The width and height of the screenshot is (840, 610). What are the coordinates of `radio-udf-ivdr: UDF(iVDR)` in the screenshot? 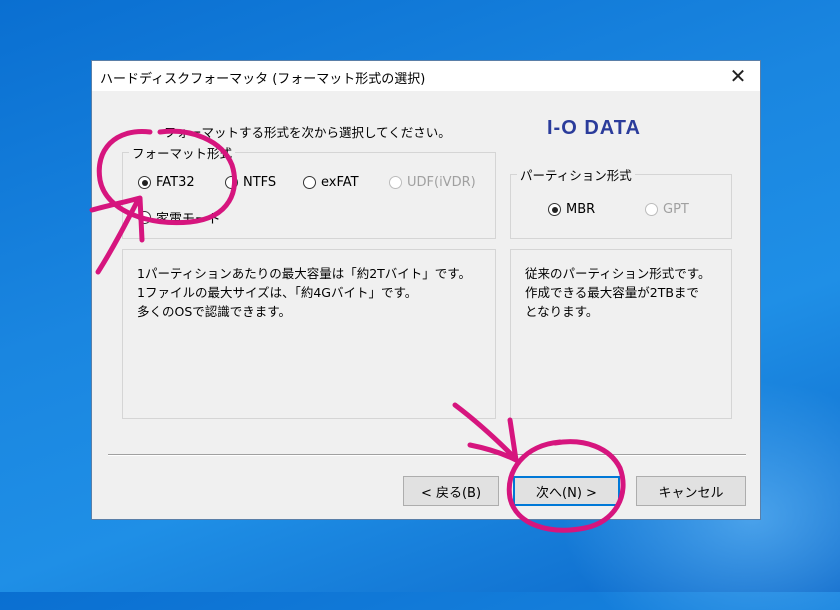 It's located at (432, 182).